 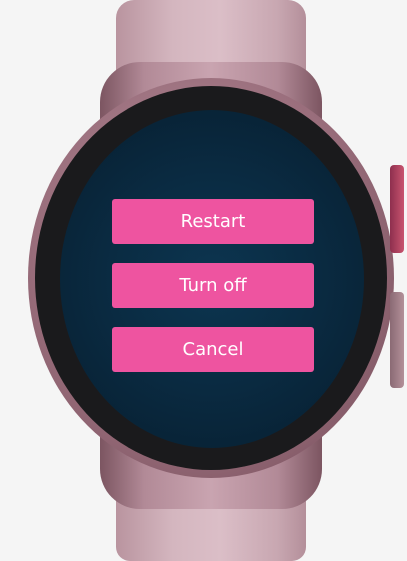 What do you see at coordinates (397, 209) in the screenshot?
I see `home-side-button` at bounding box center [397, 209].